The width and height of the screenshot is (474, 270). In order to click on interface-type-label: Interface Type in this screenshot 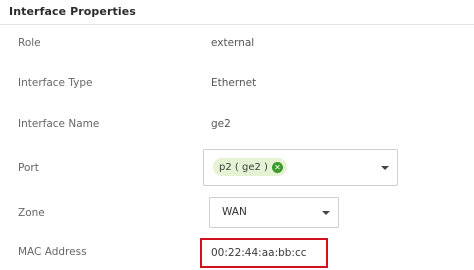, I will do `click(55, 83)`.